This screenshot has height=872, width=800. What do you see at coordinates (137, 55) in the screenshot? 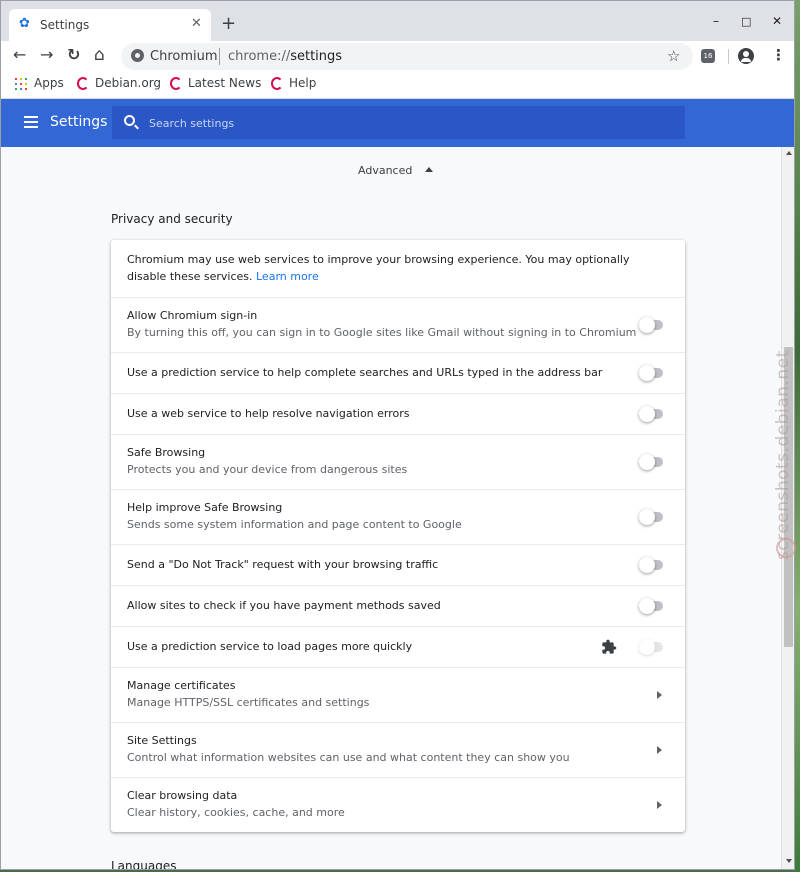
I see `chromium-icon` at bounding box center [137, 55].